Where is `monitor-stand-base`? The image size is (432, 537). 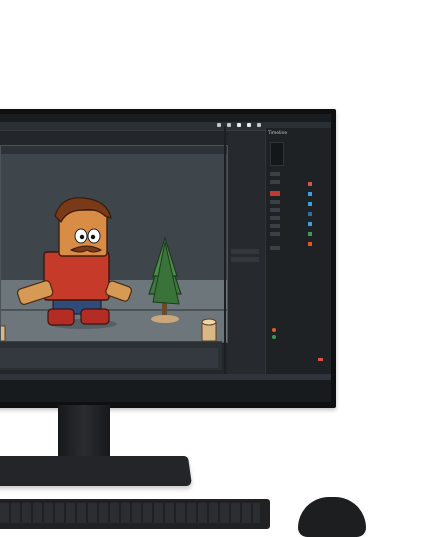 monitor-stand-base is located at coordinates (96, 471).